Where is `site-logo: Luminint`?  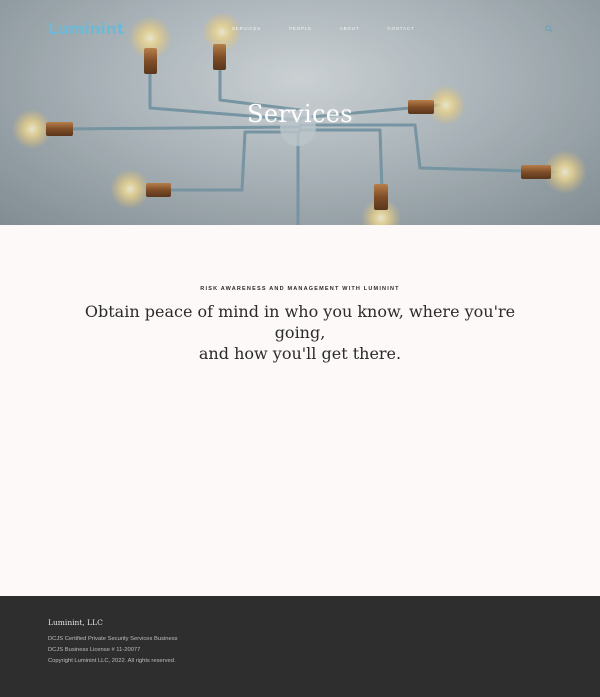 site-logo: Luminint is located at coordinates (86, 29).